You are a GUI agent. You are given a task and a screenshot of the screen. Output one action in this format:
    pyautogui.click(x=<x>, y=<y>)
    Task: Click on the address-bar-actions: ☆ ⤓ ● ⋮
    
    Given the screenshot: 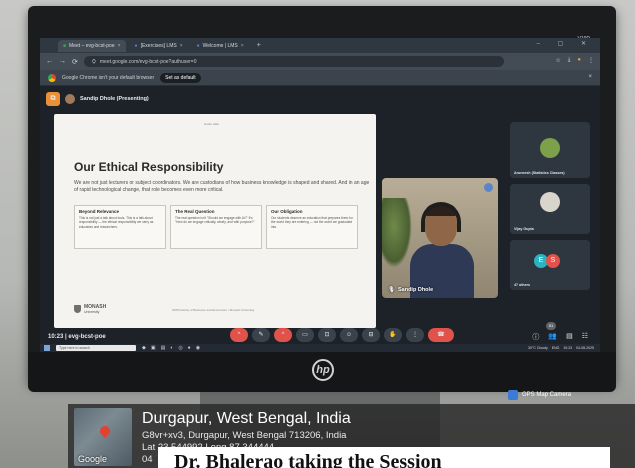 What is the action you would take?
    pyautogui.click(x=574, y=60)
    